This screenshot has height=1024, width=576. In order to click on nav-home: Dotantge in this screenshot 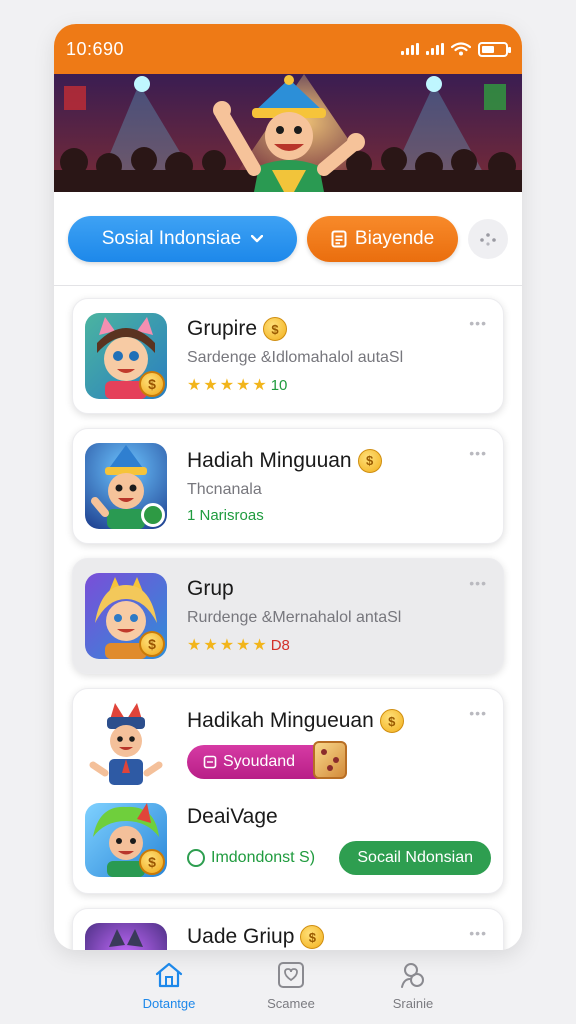, I will do `click(169, 991)`.